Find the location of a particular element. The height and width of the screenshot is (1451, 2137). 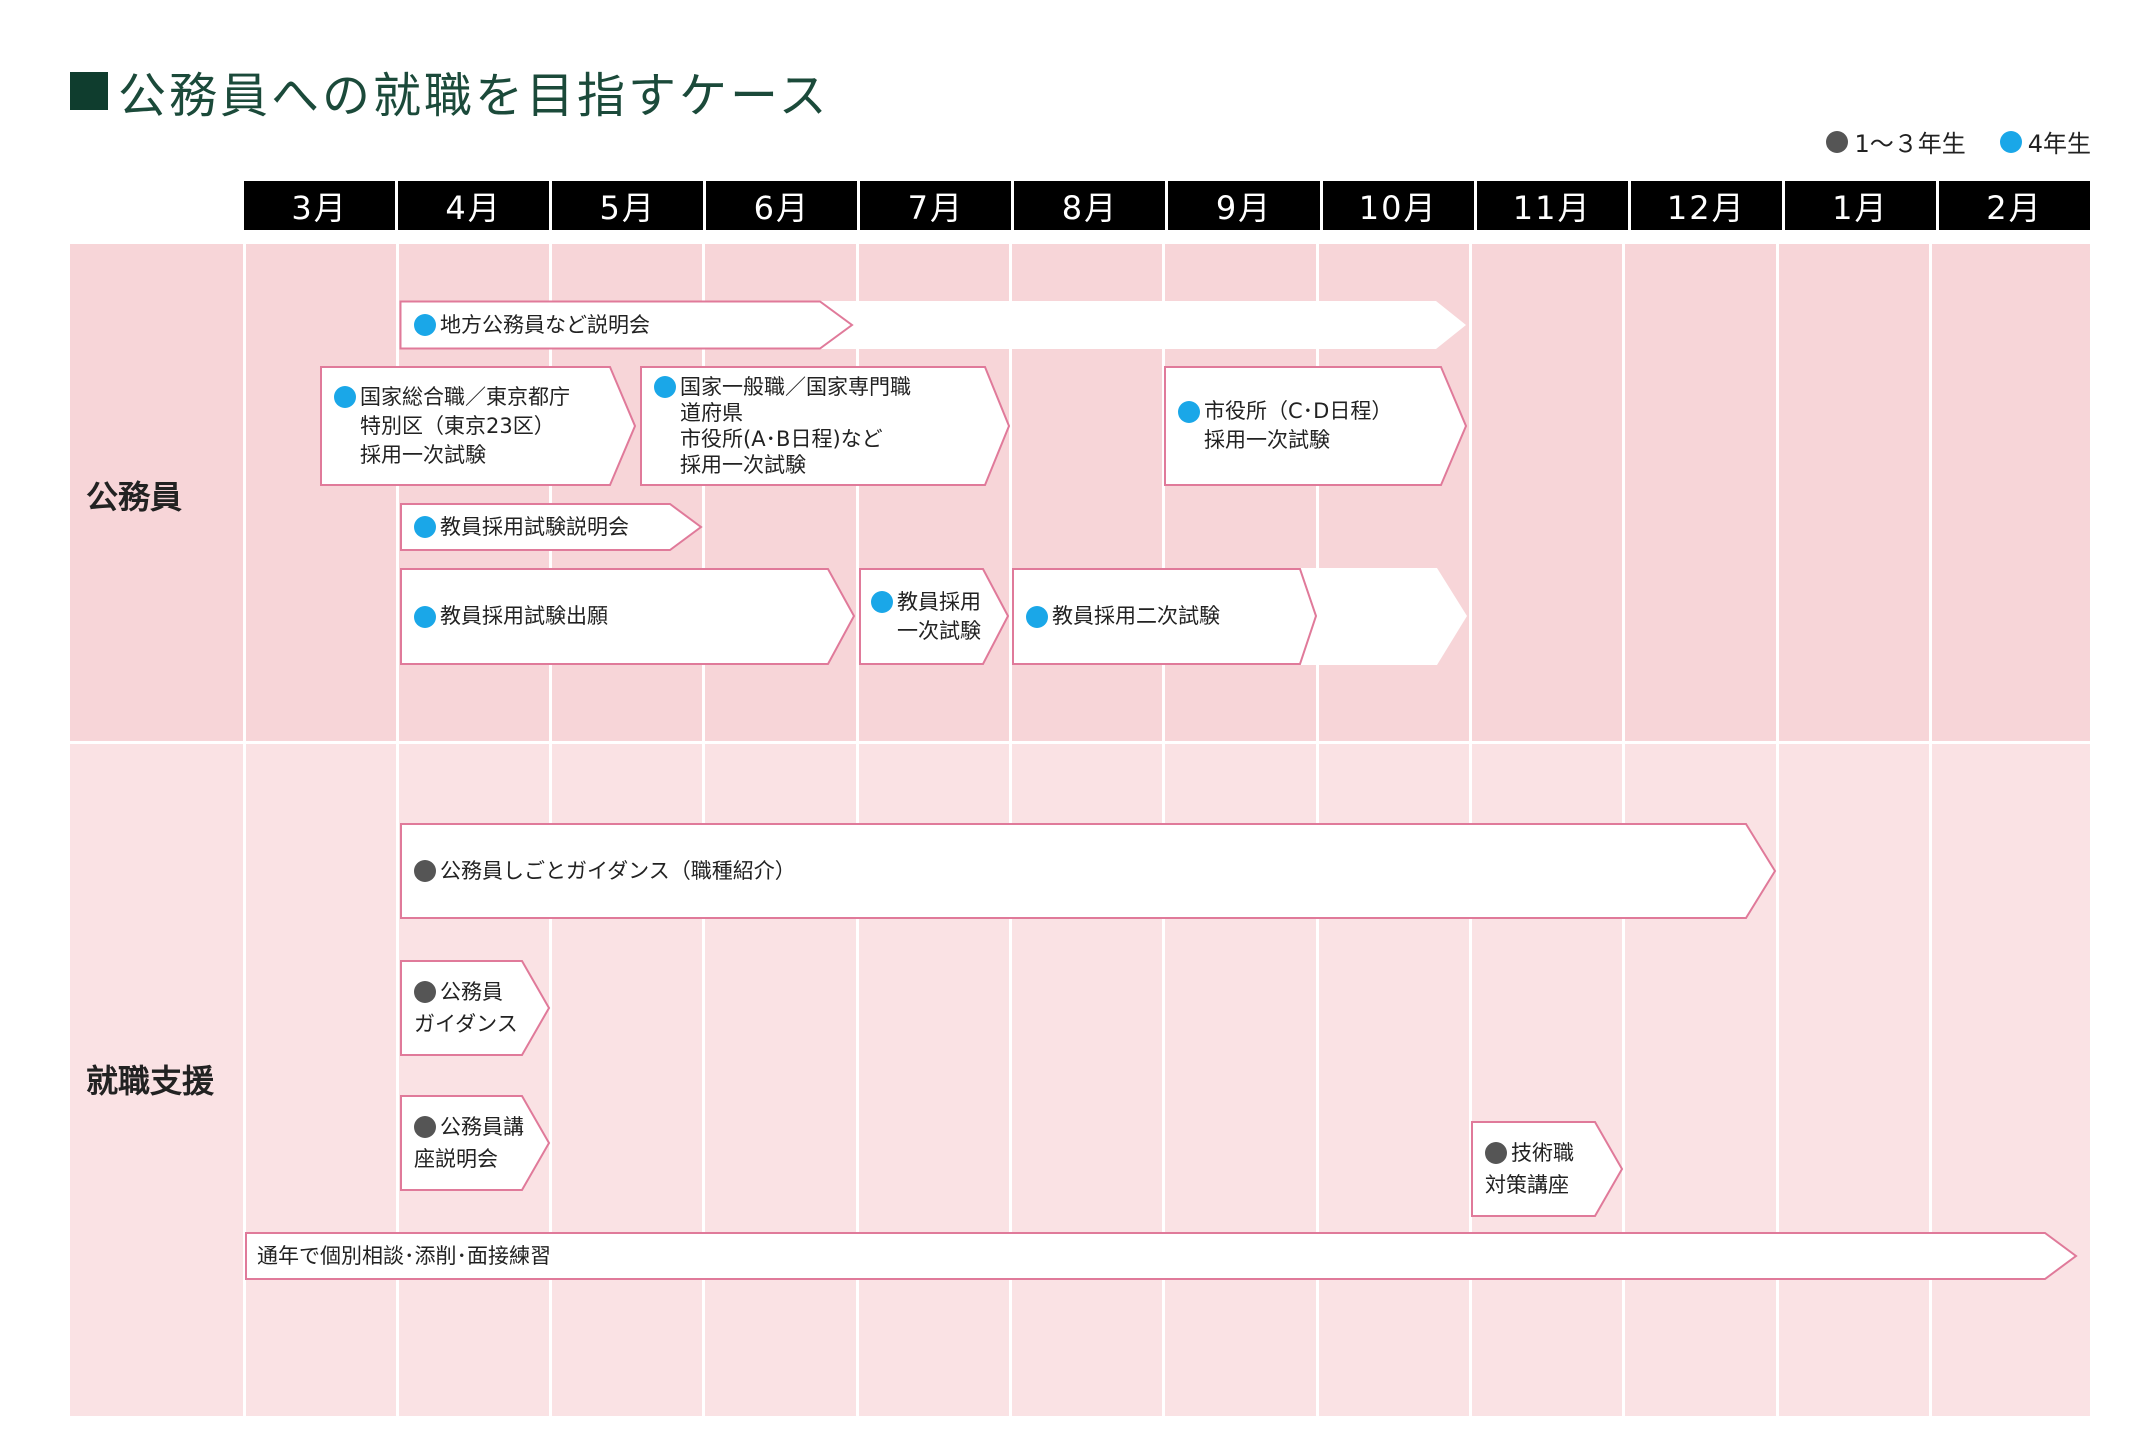

event-kyoin-niji: 教員採用二次試験 is located at coordinates (1239, 616).